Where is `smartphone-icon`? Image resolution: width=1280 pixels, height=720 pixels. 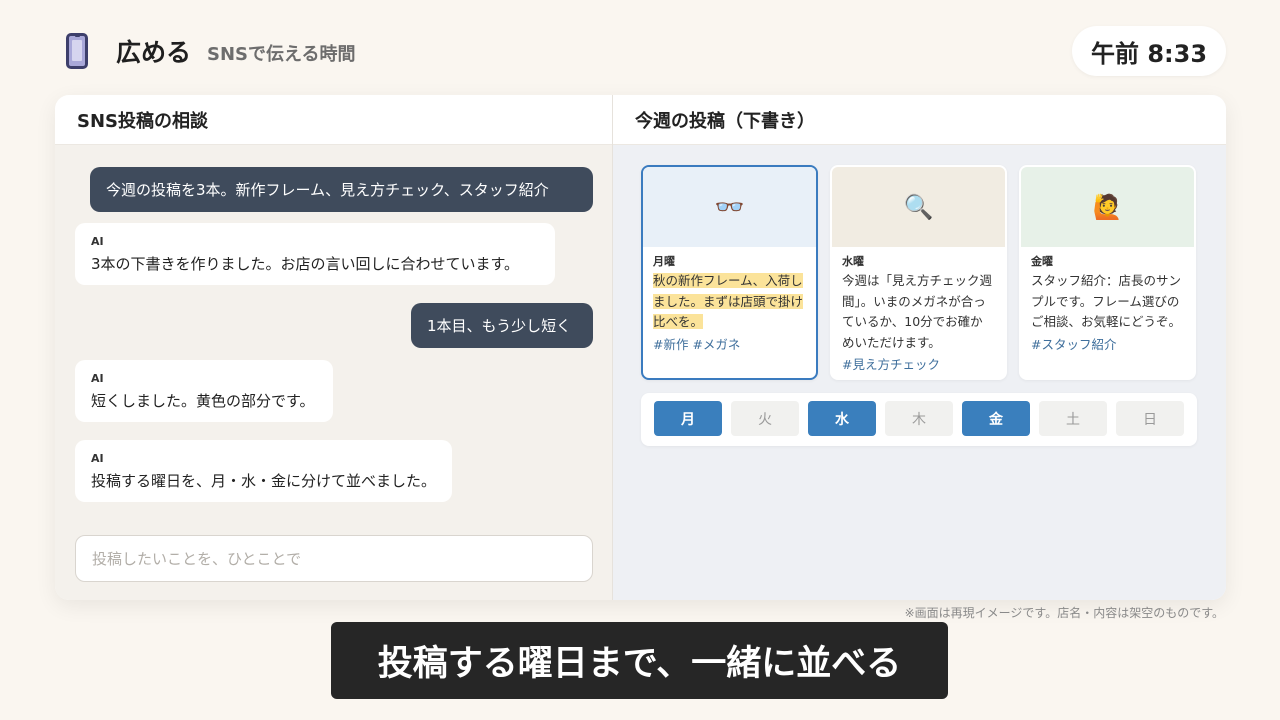 smartphone-icon is located at coordinates (77, 51).